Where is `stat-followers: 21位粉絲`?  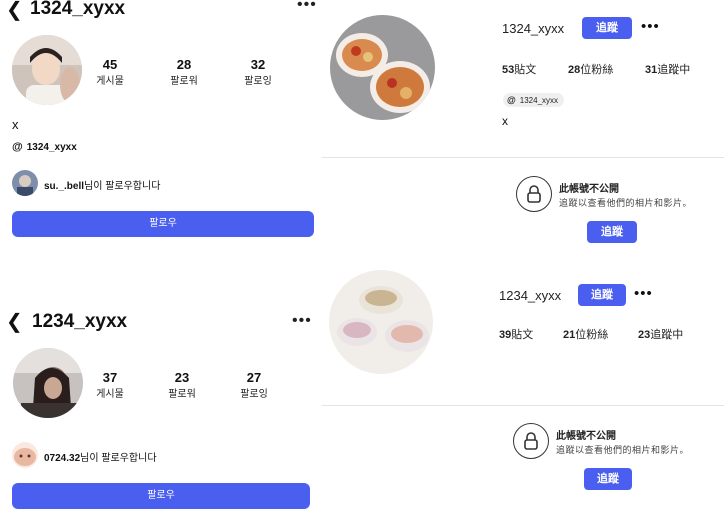 stat-followers: 21位粉絲 is located at coordinates (585, 334).